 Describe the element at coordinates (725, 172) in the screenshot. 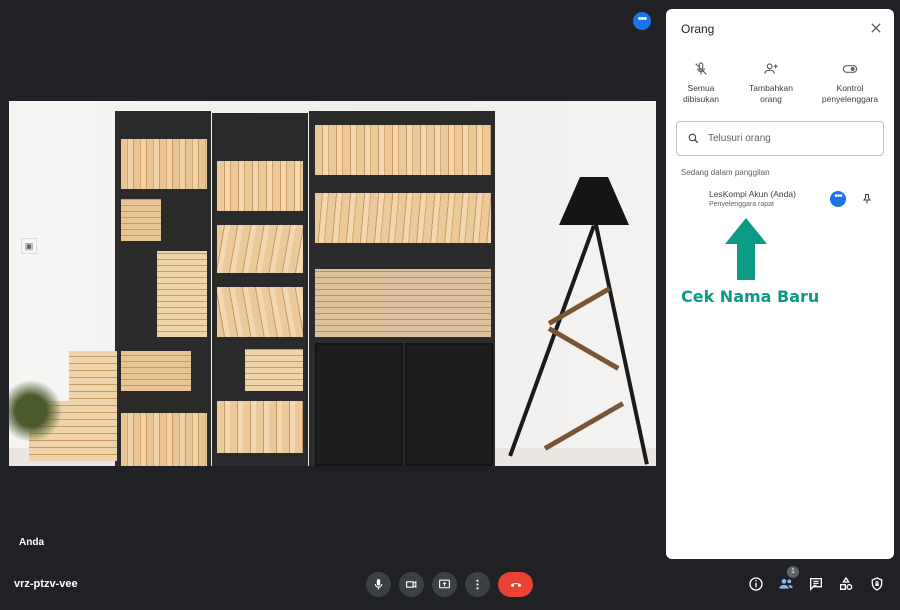

I see `in-call-section-label: Sedang dalam panggilan` at that location.